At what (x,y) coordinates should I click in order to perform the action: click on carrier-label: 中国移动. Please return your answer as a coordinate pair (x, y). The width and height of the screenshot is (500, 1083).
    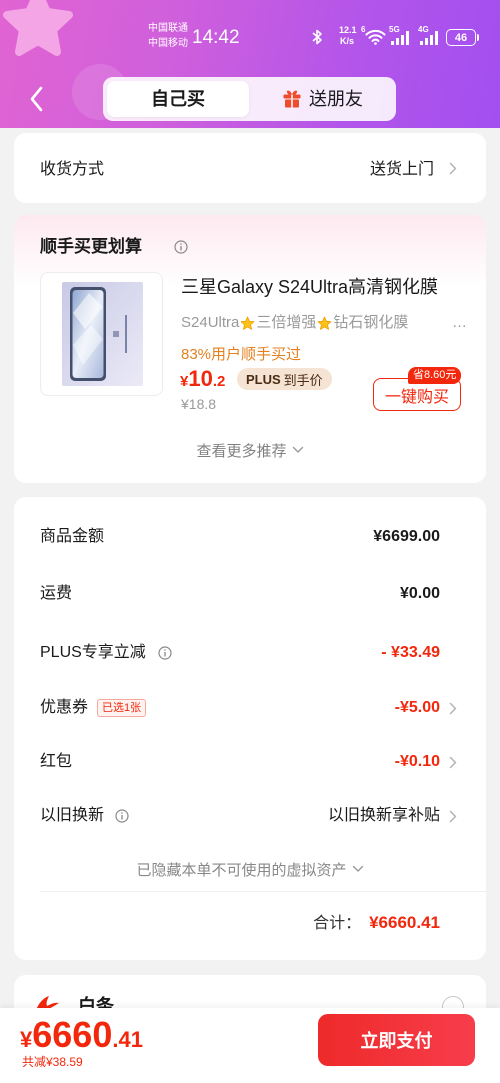
    Looking at the image, I should click on (168, 43).